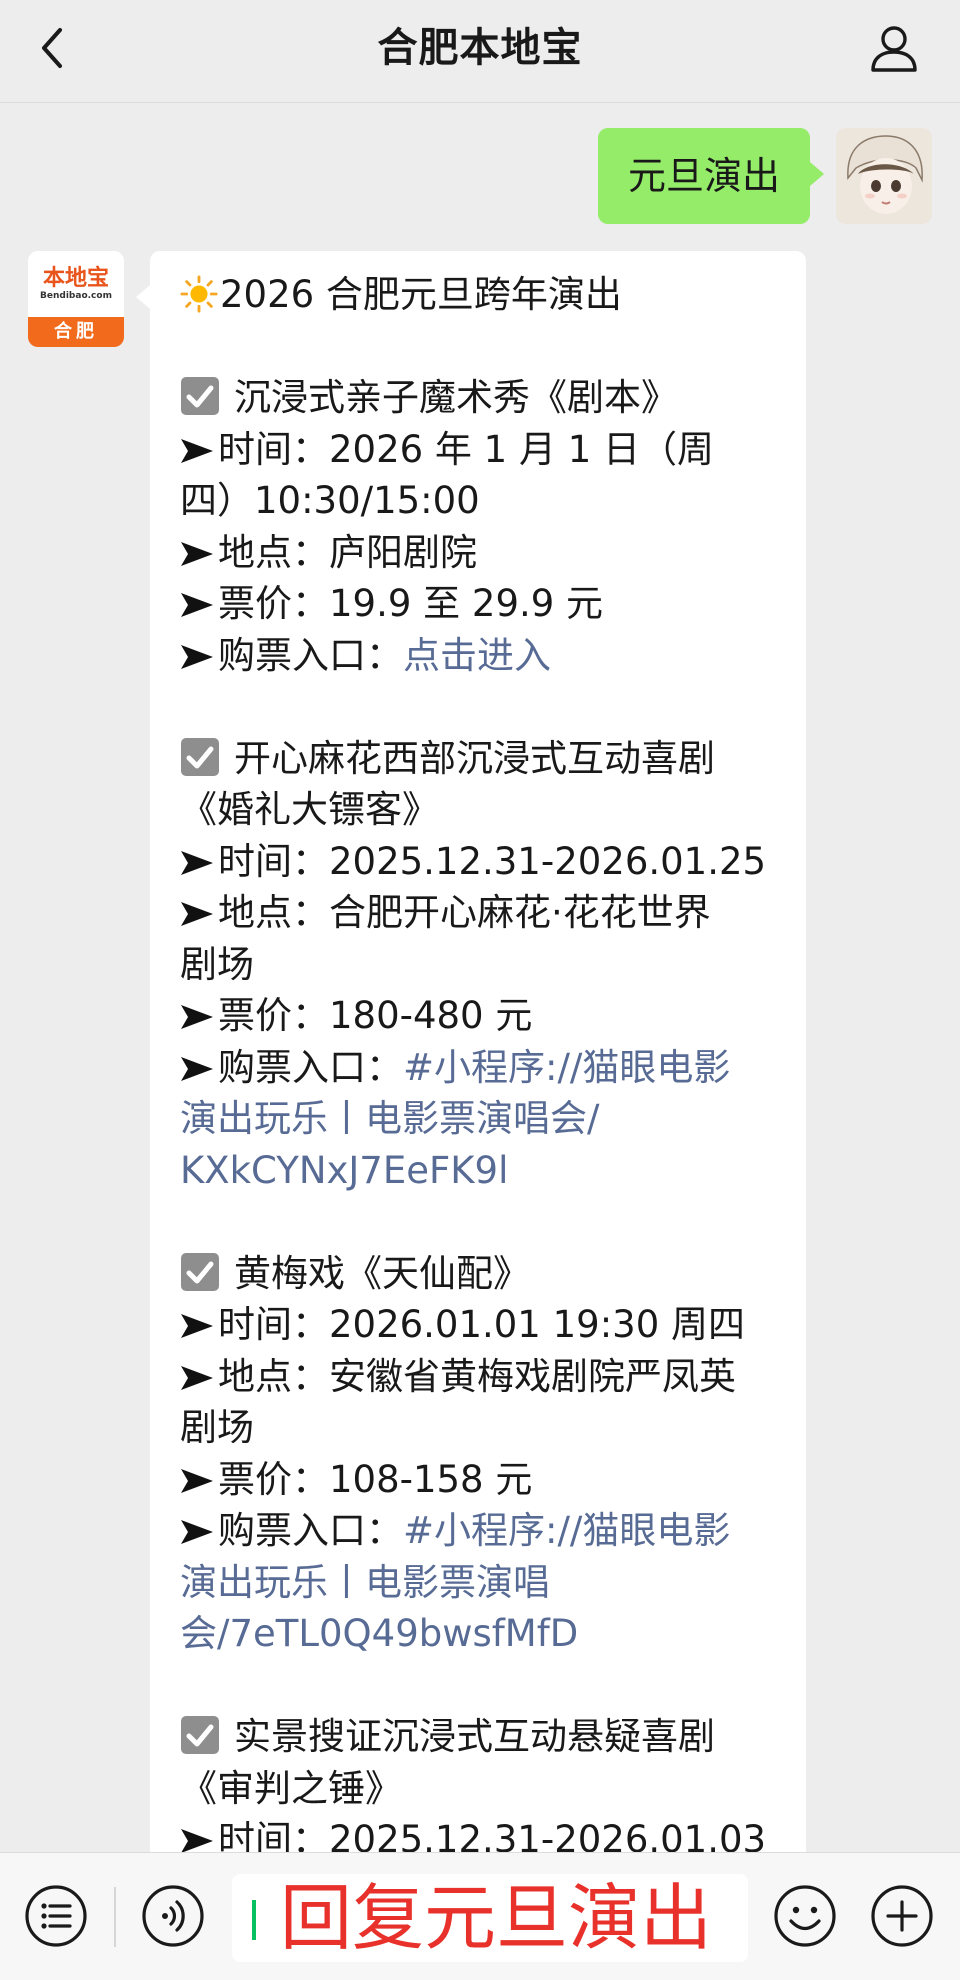  Describe the element at coordinates (479, 1634) in the screenshot. I see `ticket-link-cont: 会/7eTL0Q49bwsfMfD` at that location.